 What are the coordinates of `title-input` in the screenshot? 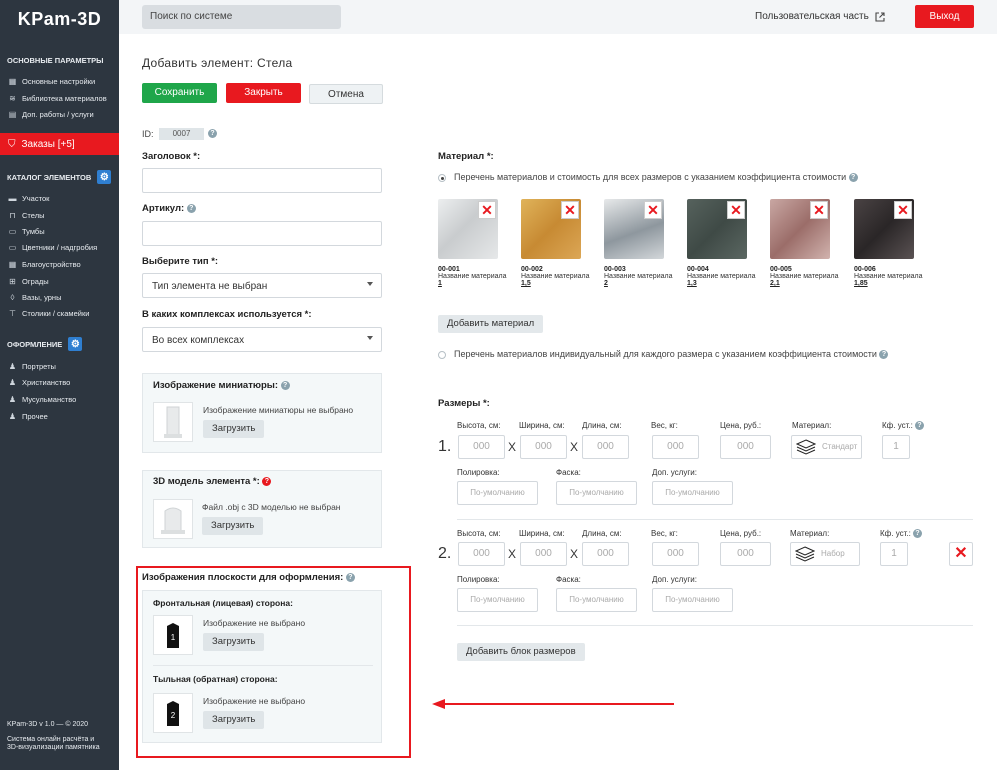 It's located at (262, 180).